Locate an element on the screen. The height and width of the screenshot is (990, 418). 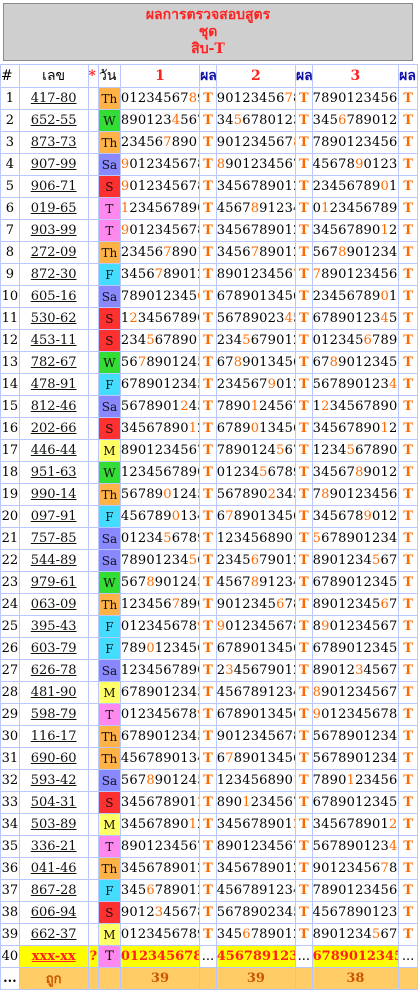
row-number-link: 903-99 is located at coordinates (54, 230).